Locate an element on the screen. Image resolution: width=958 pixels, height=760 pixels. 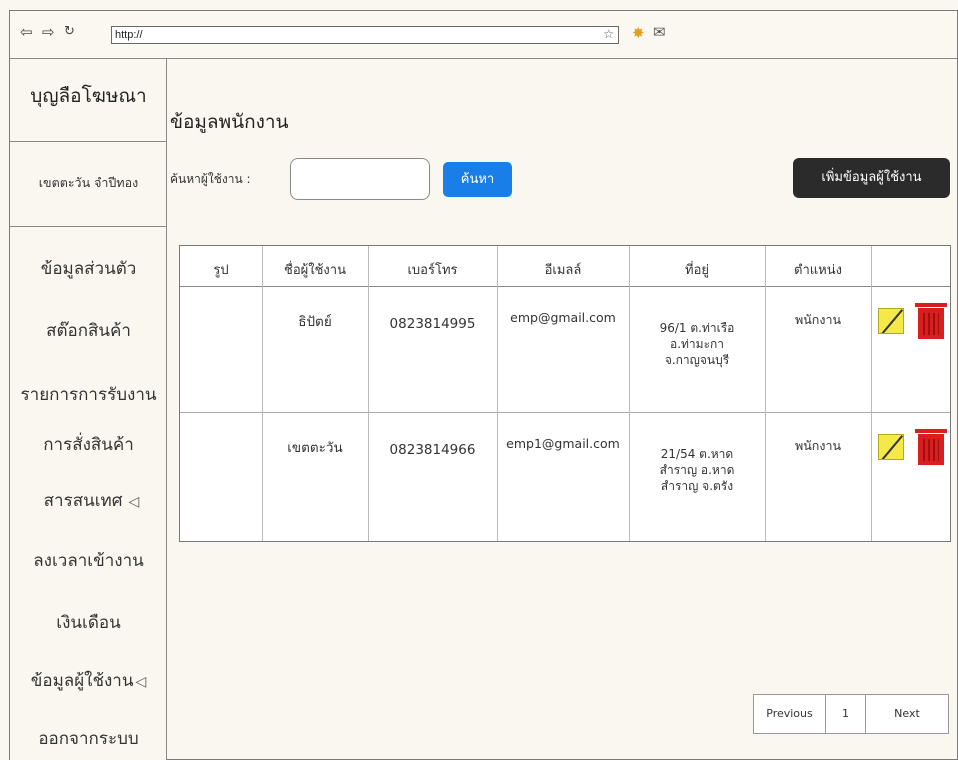
cell-username: ธิปัตย์ is located at coordinates (315, 322).